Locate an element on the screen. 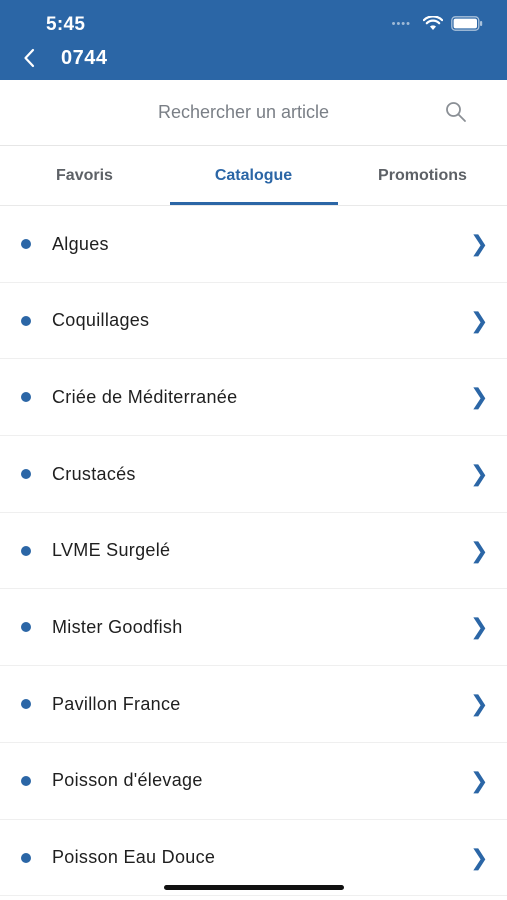 This screenshot has width=507, height=900. tab-favoris: Favoris is located at coordinates (84, 176).